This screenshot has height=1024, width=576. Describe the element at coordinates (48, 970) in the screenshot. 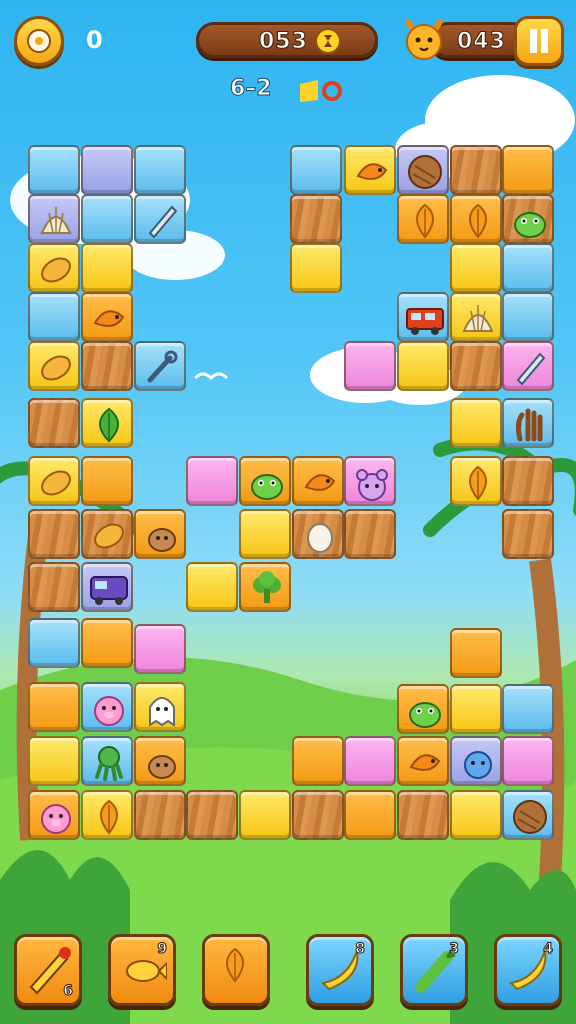

I see `booster-button: 6` at that location.